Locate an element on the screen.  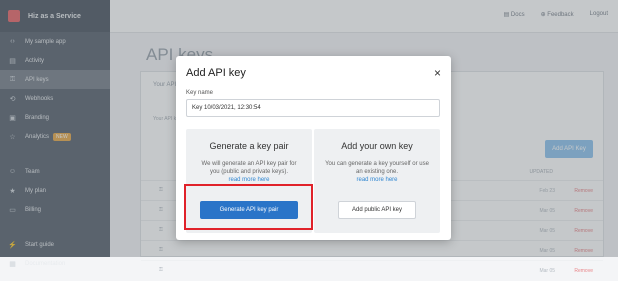
key-icon: ⚿ is located at coordinates (161, 270).